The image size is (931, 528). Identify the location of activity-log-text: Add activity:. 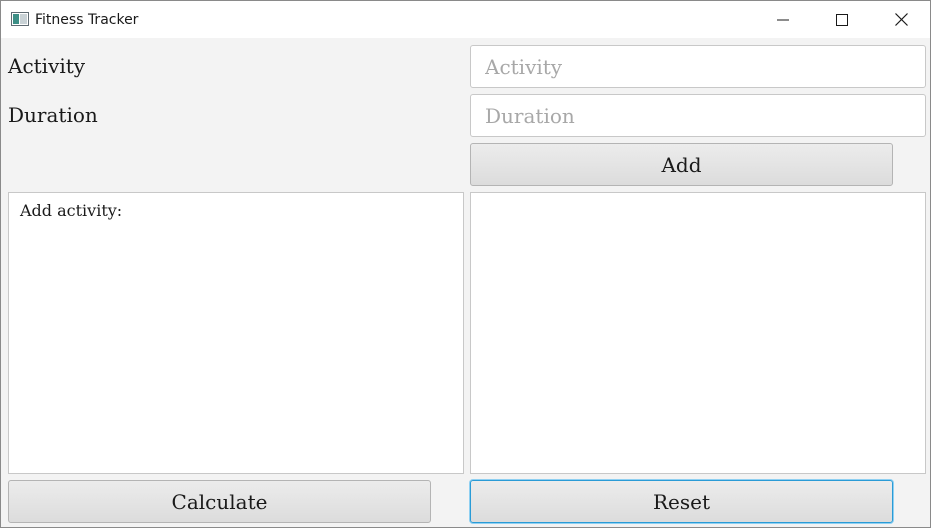
(71, 210).